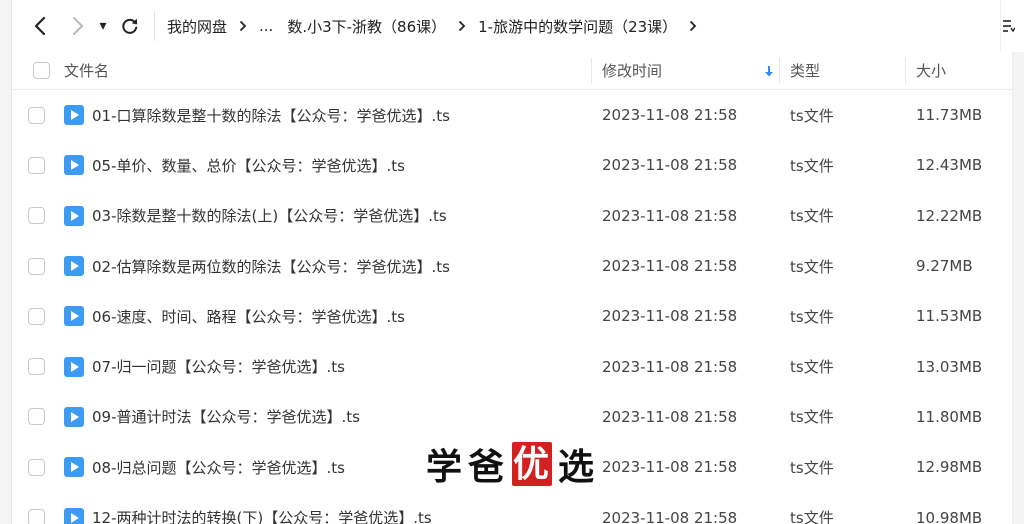 Image resolution: width=1024 pixels, height=524 pixels. Describe the element at coordinates (949, 316) in the screenshot. I see `file-size: 11.53MB` at that location.